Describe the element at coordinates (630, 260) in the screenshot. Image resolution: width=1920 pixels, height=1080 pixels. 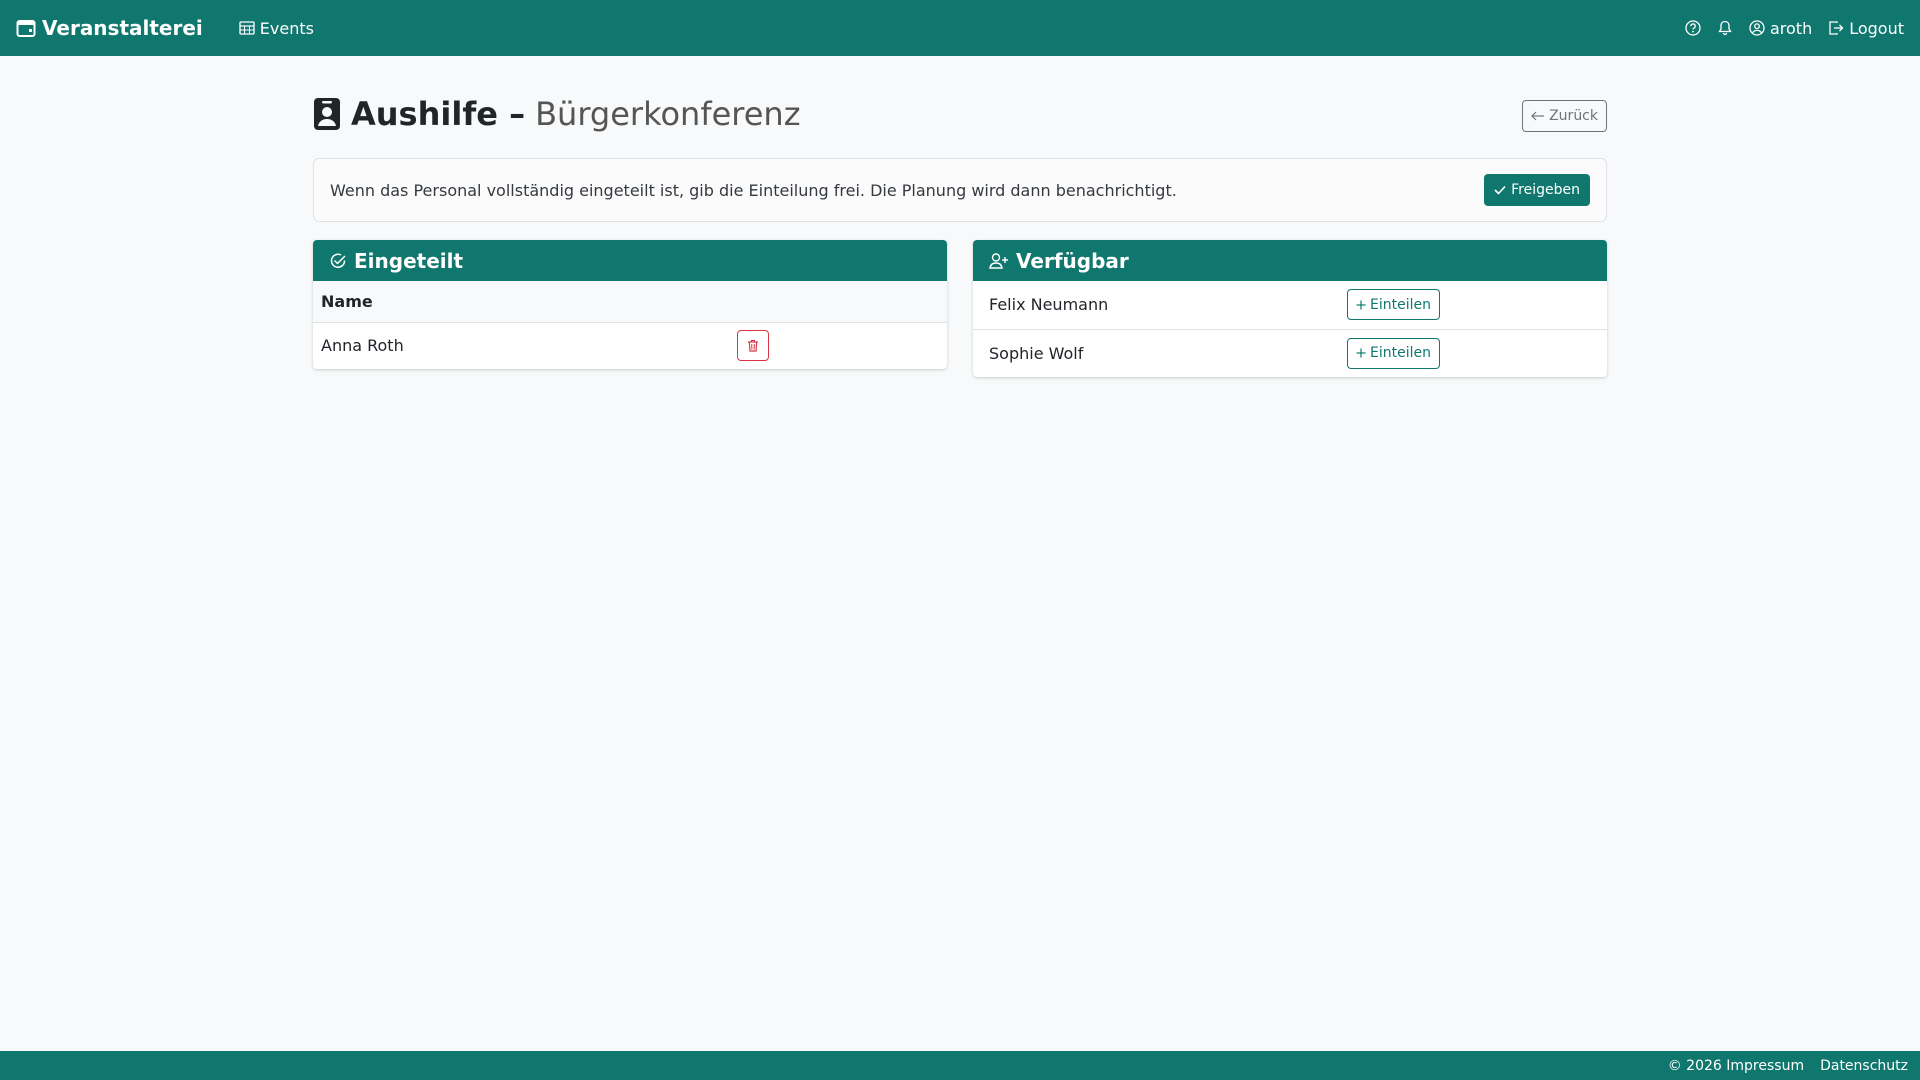
I see `assigned-card-header: Eingeteilt` at that location.